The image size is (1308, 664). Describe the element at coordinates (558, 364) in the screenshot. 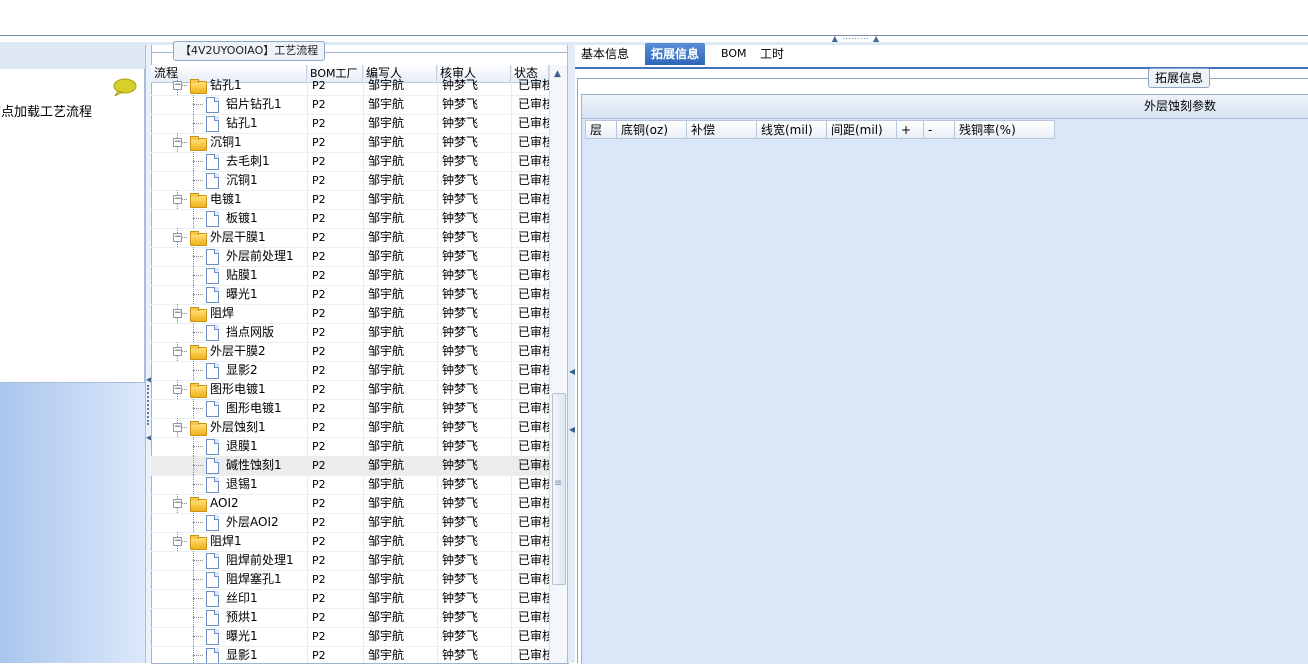

I see `grid-vertical-scrollbar: ▲` at that location.